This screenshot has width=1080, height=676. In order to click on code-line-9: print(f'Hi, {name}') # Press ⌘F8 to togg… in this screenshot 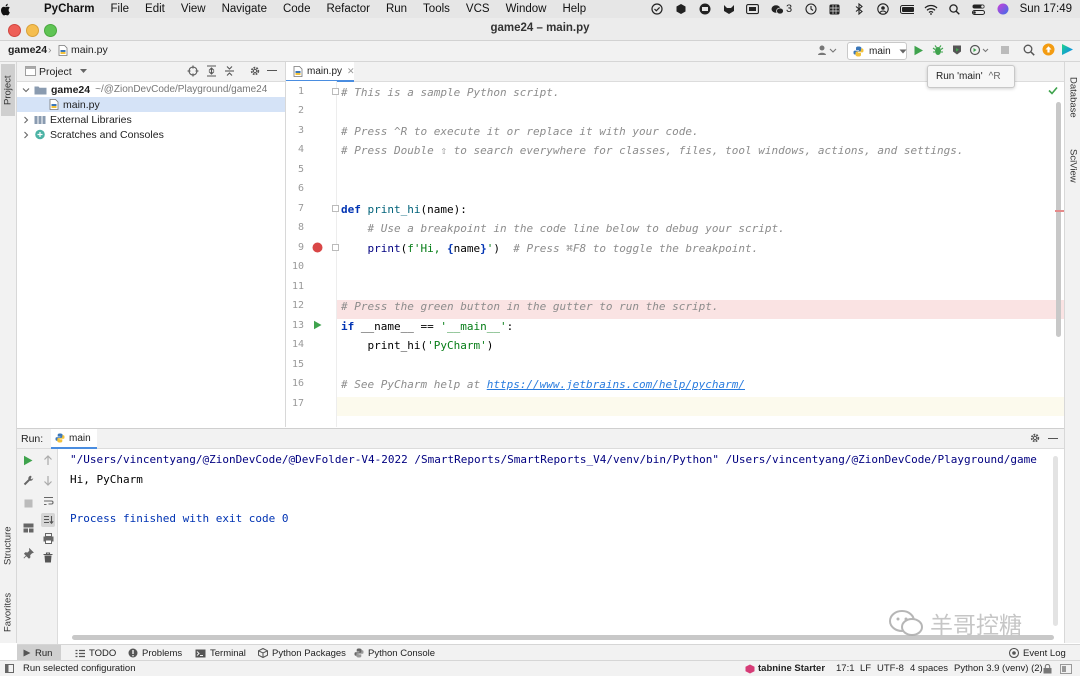, I will do `click(550, 248)`.